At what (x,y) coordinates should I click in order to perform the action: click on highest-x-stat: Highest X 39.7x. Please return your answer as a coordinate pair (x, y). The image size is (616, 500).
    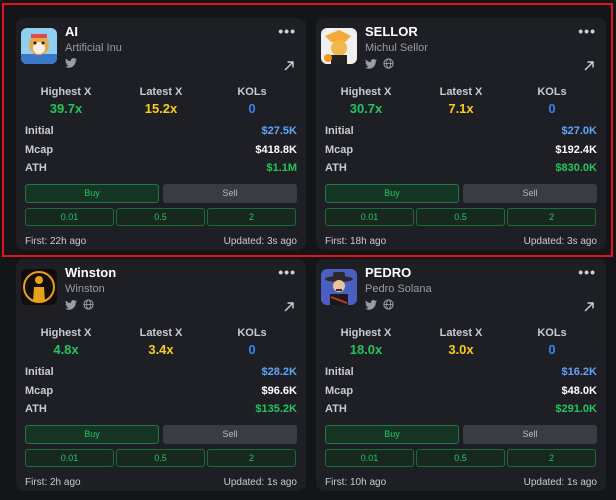
    Looking at the image, I should click on (66, 101).